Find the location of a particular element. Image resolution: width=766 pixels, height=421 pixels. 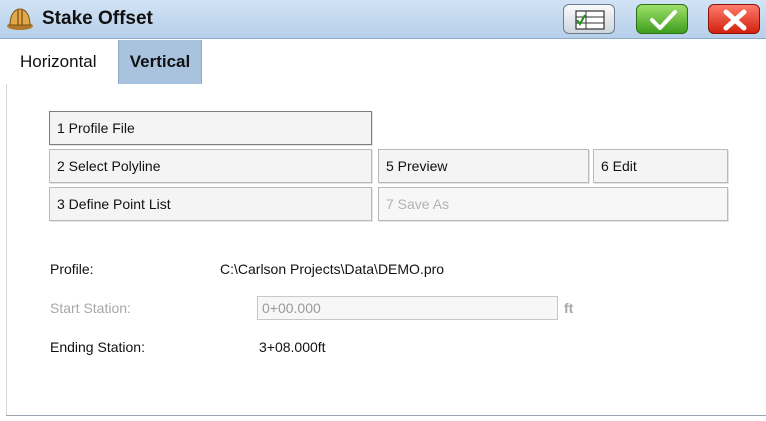

tab-horizontal: Horizontal is located at coordinates (58, 62).